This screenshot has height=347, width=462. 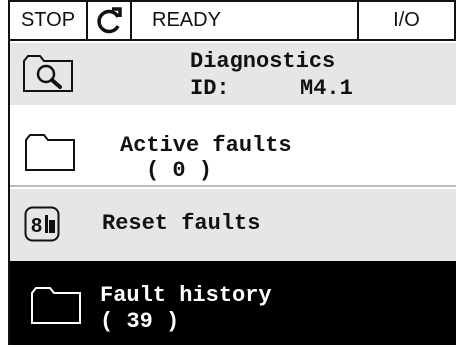 I want to click on svg-text: 8, so click(x=36, y=226).